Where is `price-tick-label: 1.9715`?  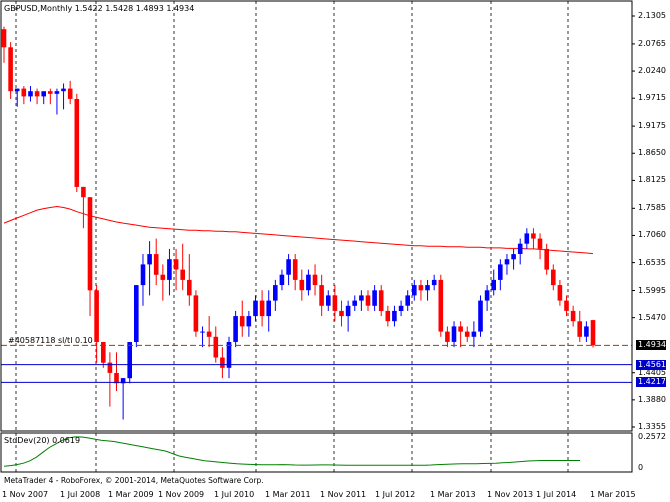
price-tick-label: 1.9715 is located at coordinates (652, 98).